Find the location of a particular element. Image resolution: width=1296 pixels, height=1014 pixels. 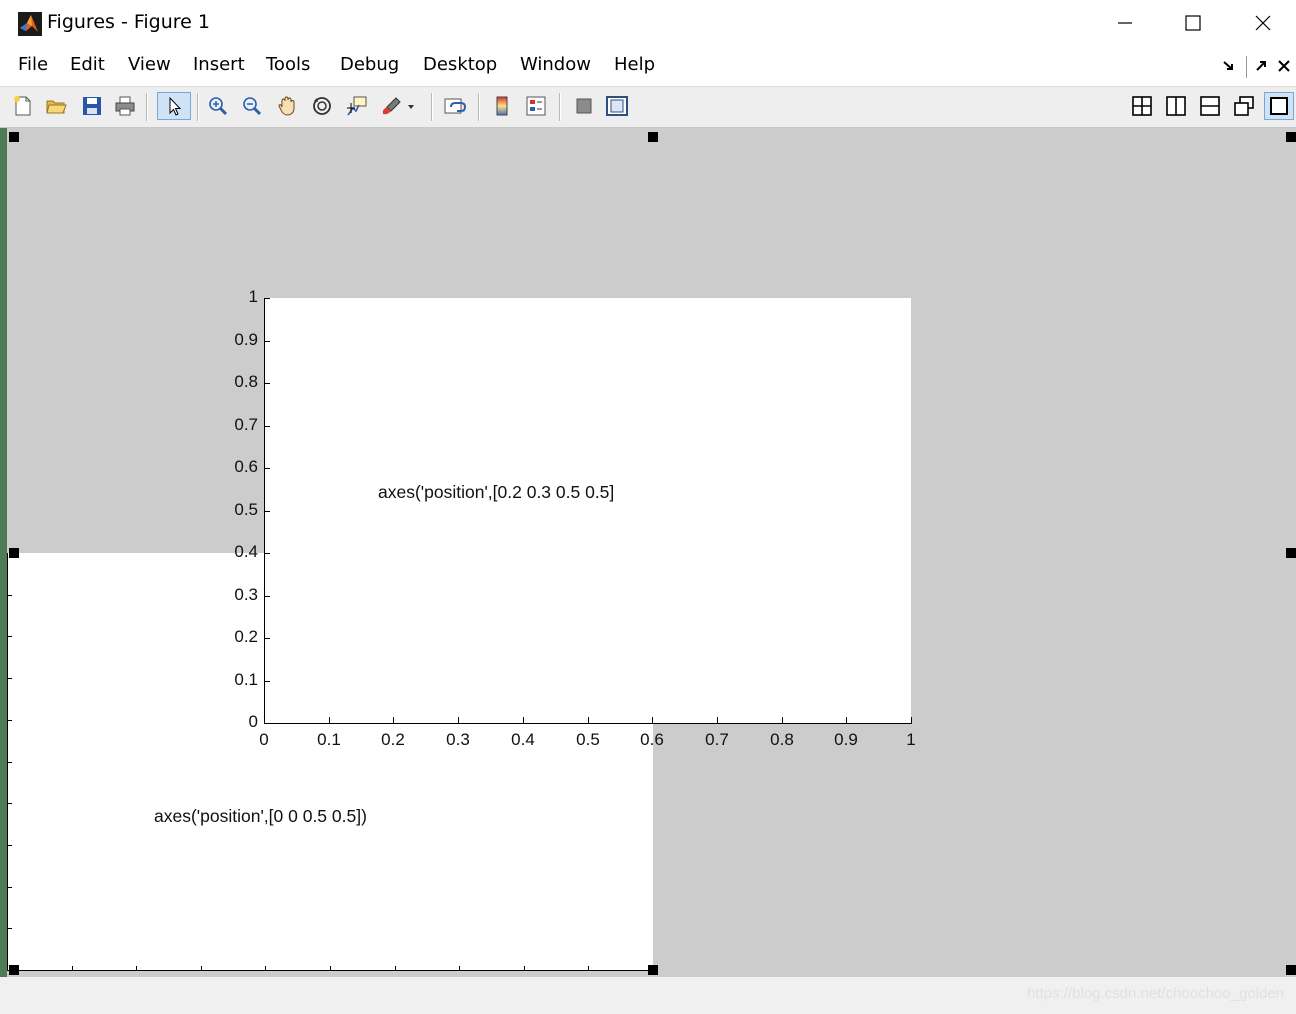

minimize-icon is located at coordinates (1125, 23).